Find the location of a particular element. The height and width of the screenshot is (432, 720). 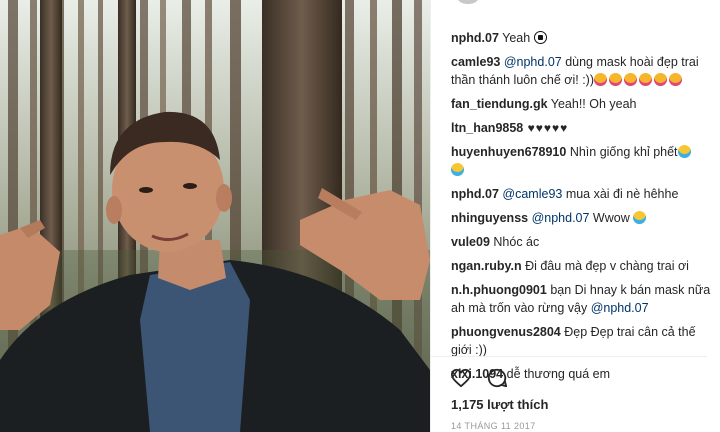

comment-item: nphd.07 @camle93 mua xài đi nè hêhhe is located at coordinates (582, 194).